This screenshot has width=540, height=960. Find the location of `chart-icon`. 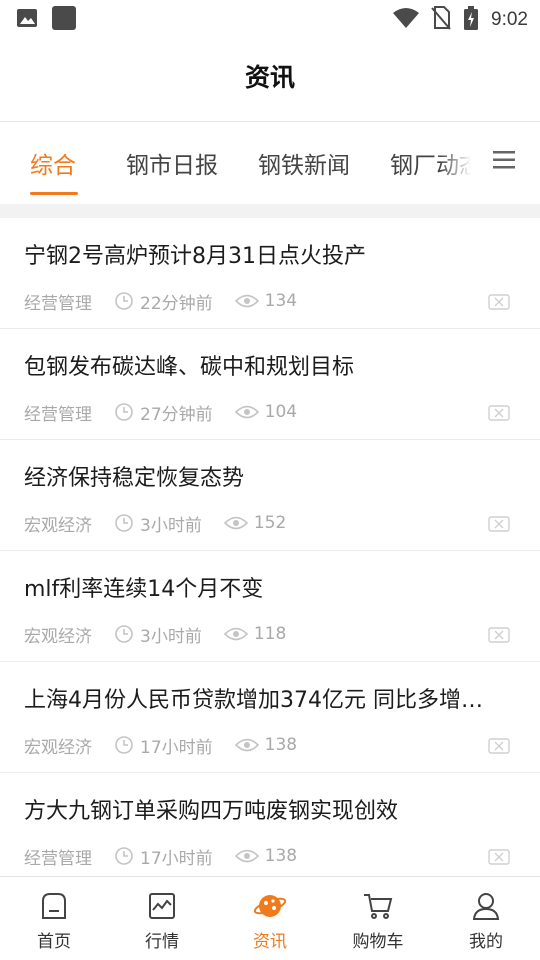

chart-icon is located at coordinates (162, 906).